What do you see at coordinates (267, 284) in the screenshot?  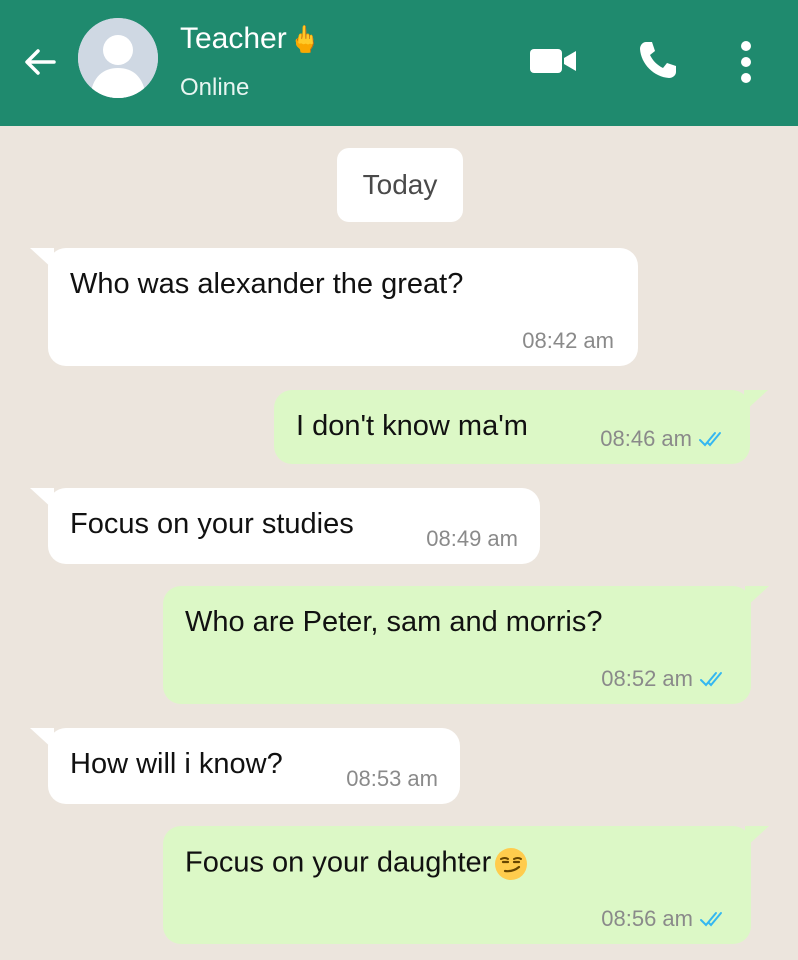 I see `message-text: Who was alexander the great?` at bounding box center [267, 284].